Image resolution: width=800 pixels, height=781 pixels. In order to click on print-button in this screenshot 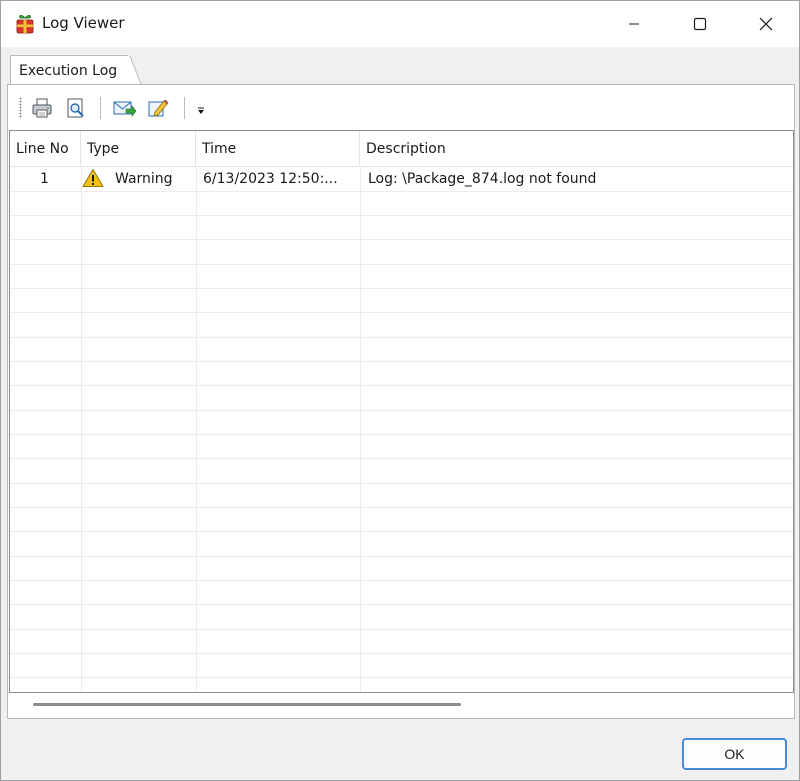, I will do `click(42, 108)`.